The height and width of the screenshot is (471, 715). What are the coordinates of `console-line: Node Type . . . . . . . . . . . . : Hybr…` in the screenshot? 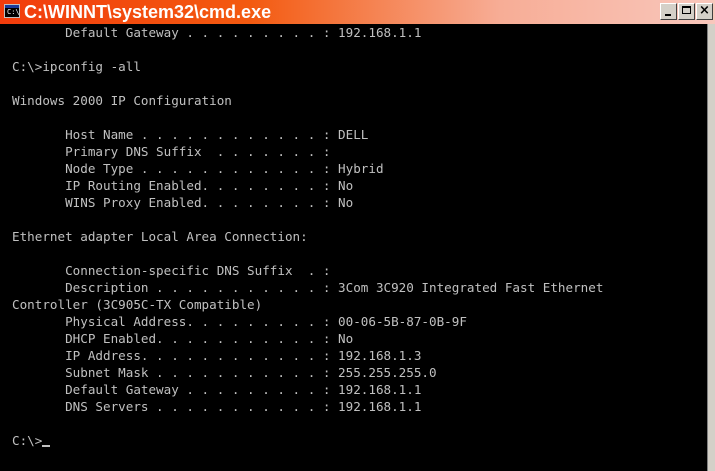 It's located at (198, 168).